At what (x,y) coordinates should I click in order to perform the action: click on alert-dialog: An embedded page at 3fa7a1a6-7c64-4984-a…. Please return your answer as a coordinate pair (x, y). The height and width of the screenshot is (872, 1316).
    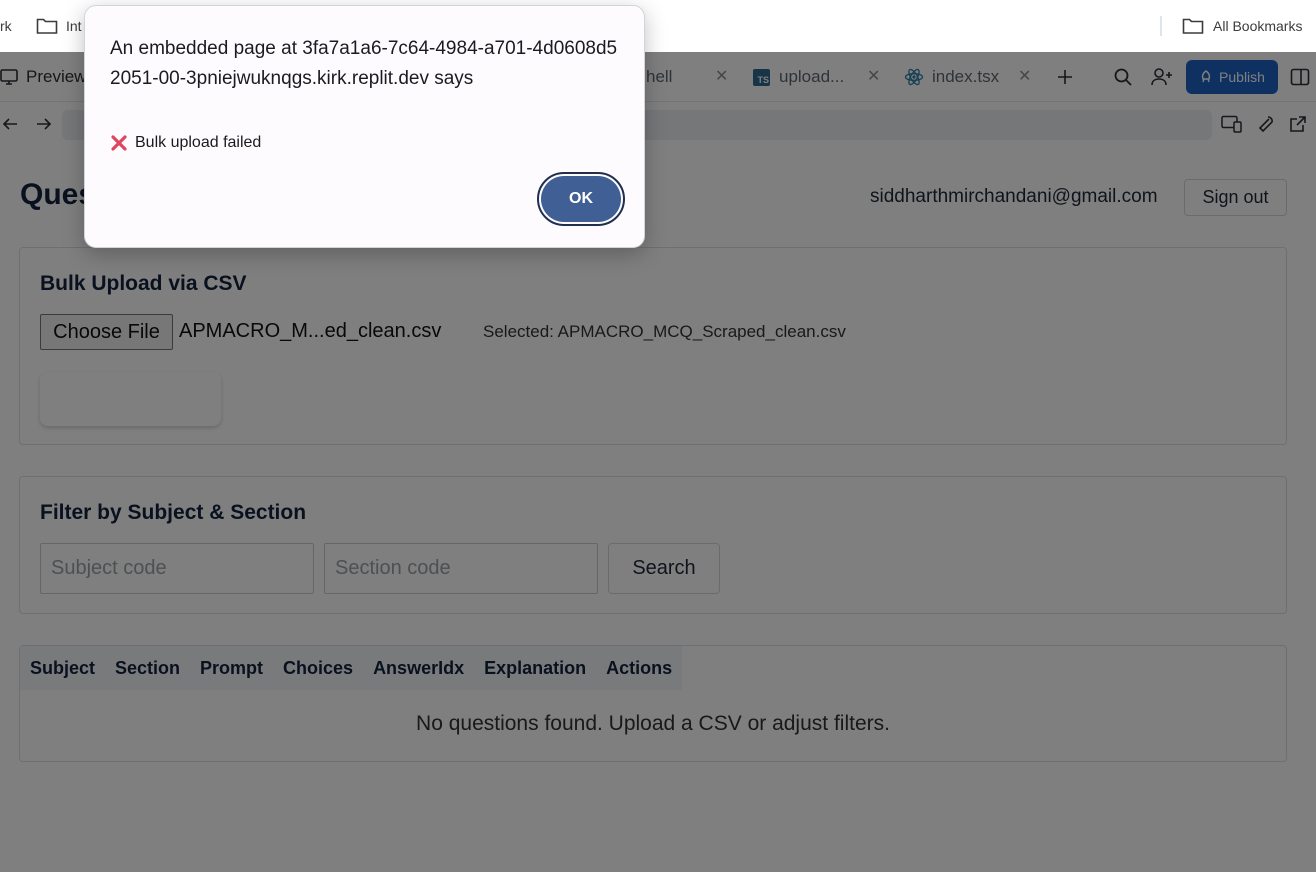
    Looking at the image, I should click on (364, 126).